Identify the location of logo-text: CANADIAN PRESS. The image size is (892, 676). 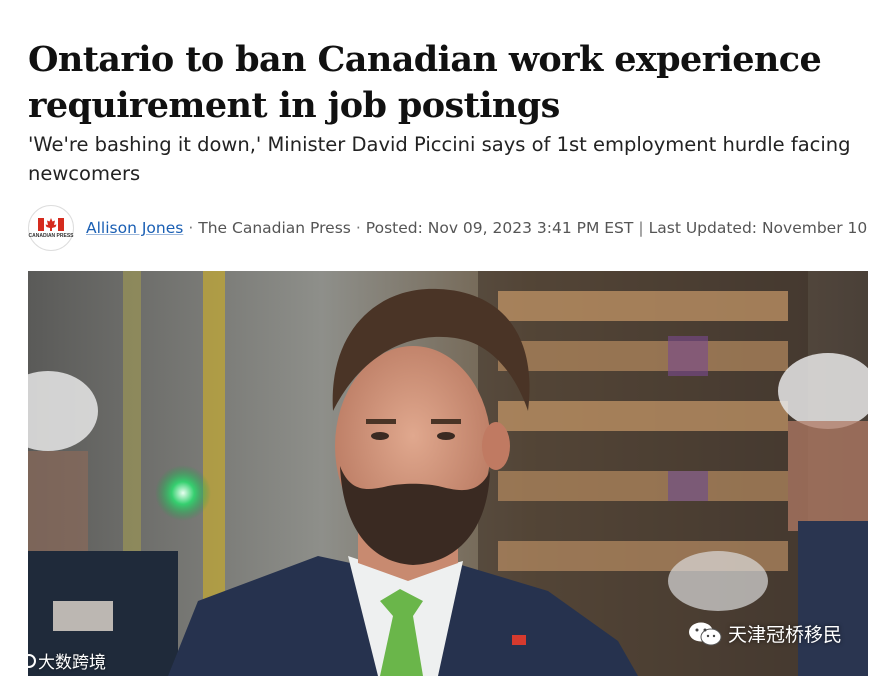
(51, 236).